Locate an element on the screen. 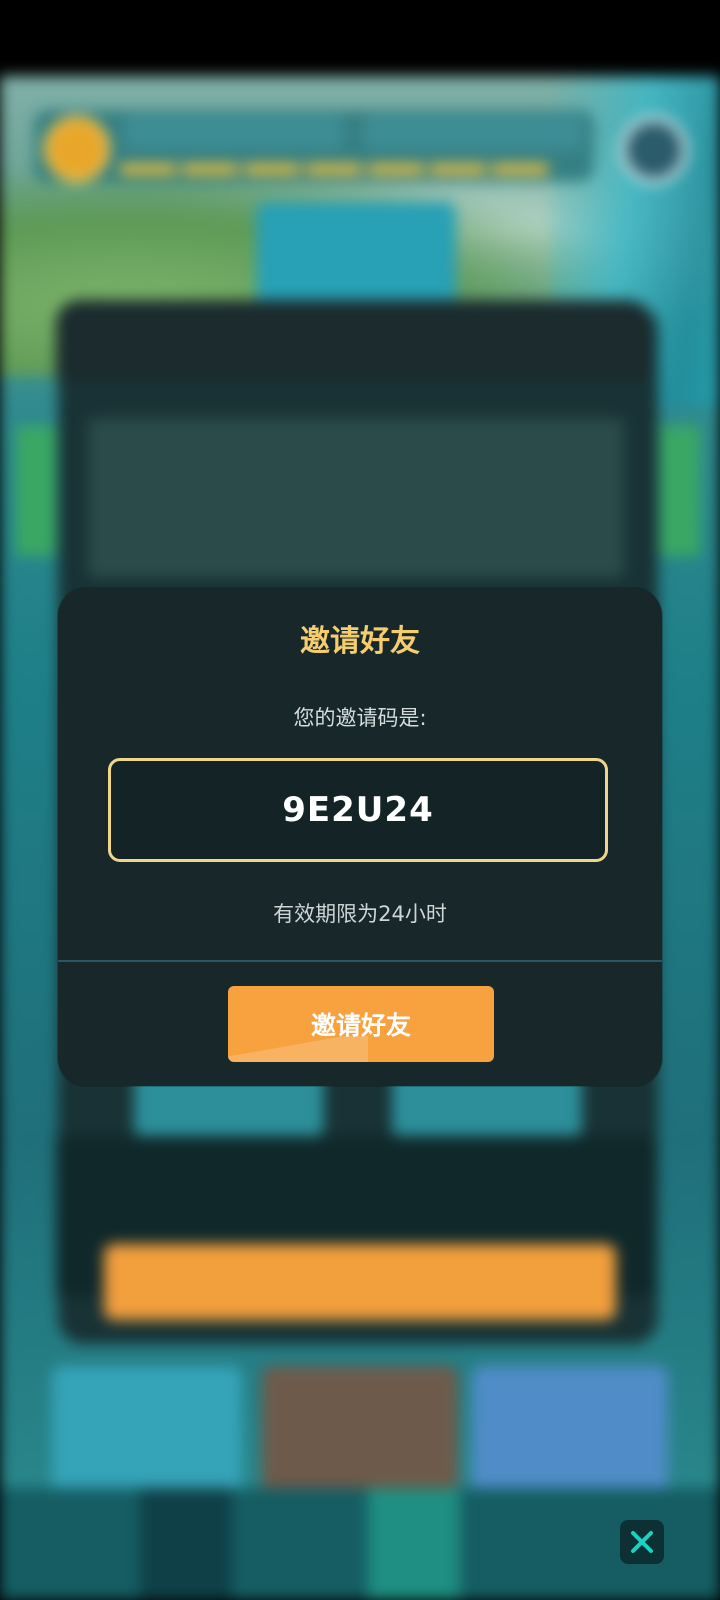 This screenshot has width=720, height=1600. close-button is located at coordinates (642, 1542).